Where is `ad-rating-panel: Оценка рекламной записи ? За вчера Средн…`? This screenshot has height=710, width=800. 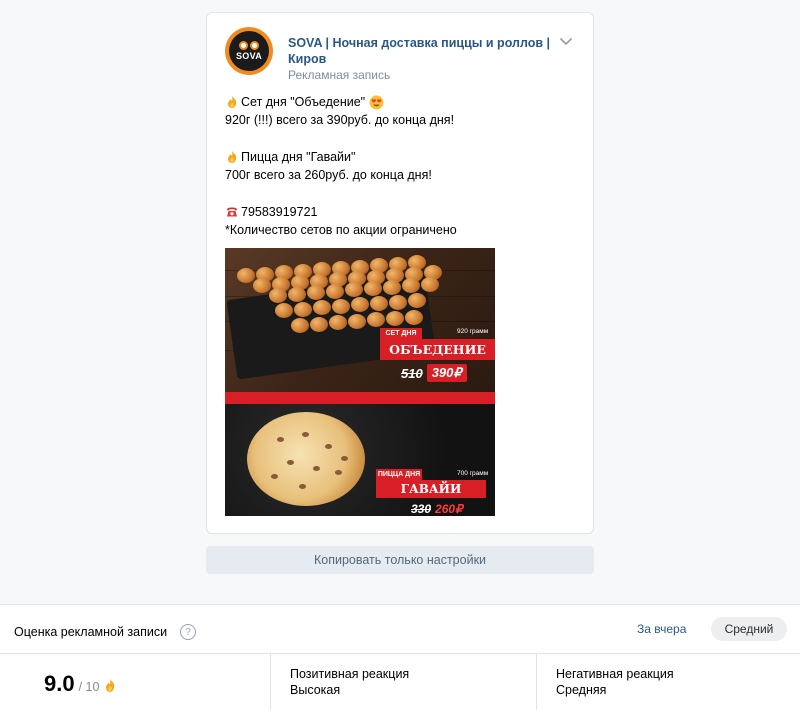
ad-rating-panel: Оценка рекламной записи ? За вчера Средн… is located at coordinates (400, 657).